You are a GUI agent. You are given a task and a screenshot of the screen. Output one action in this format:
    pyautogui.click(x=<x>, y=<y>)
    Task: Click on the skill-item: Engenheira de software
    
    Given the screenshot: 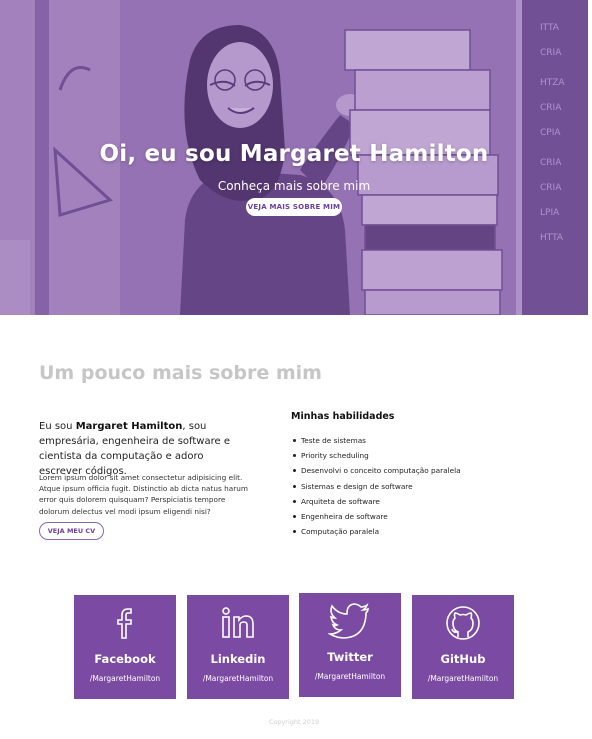 What is the action you would take?
    pyautogui.click(x=377, y=518)
    